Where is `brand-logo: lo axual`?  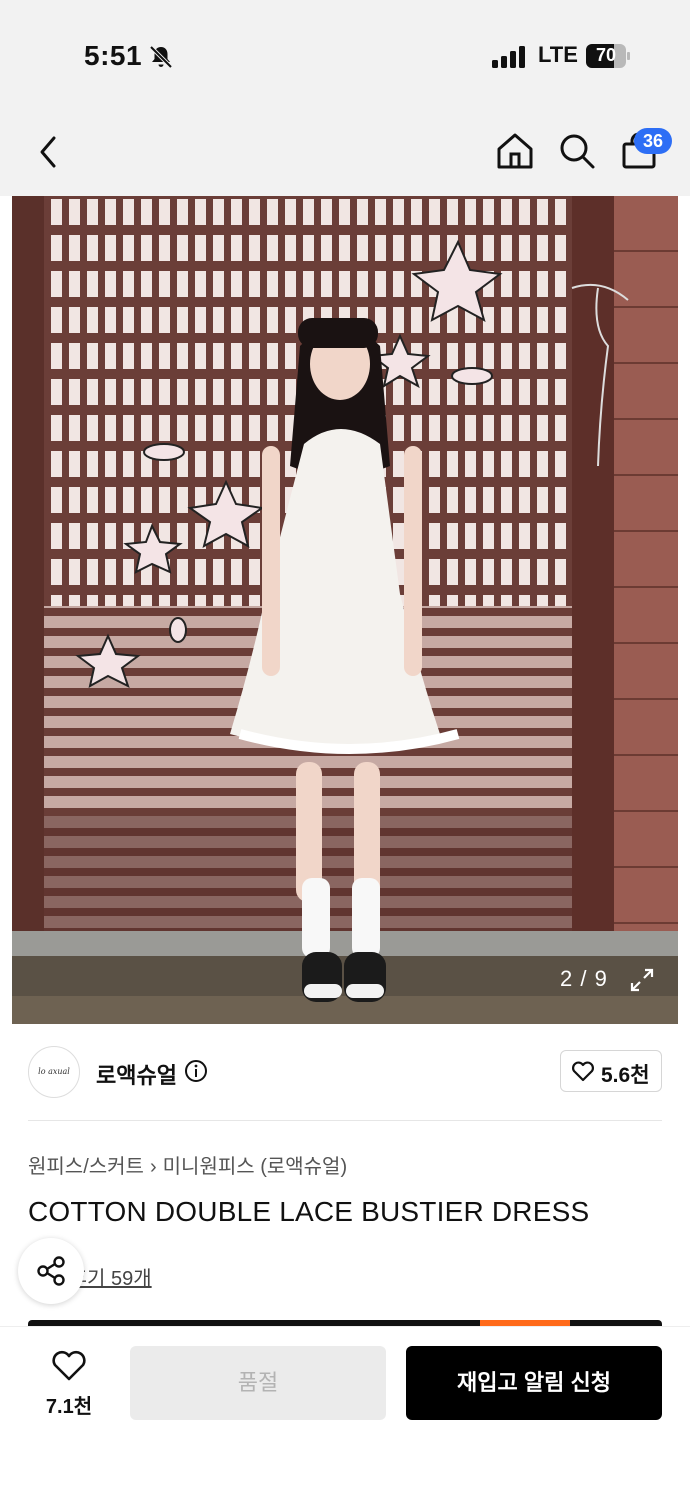 brand-logo: lo axual is located at coordinates (54, 1072).